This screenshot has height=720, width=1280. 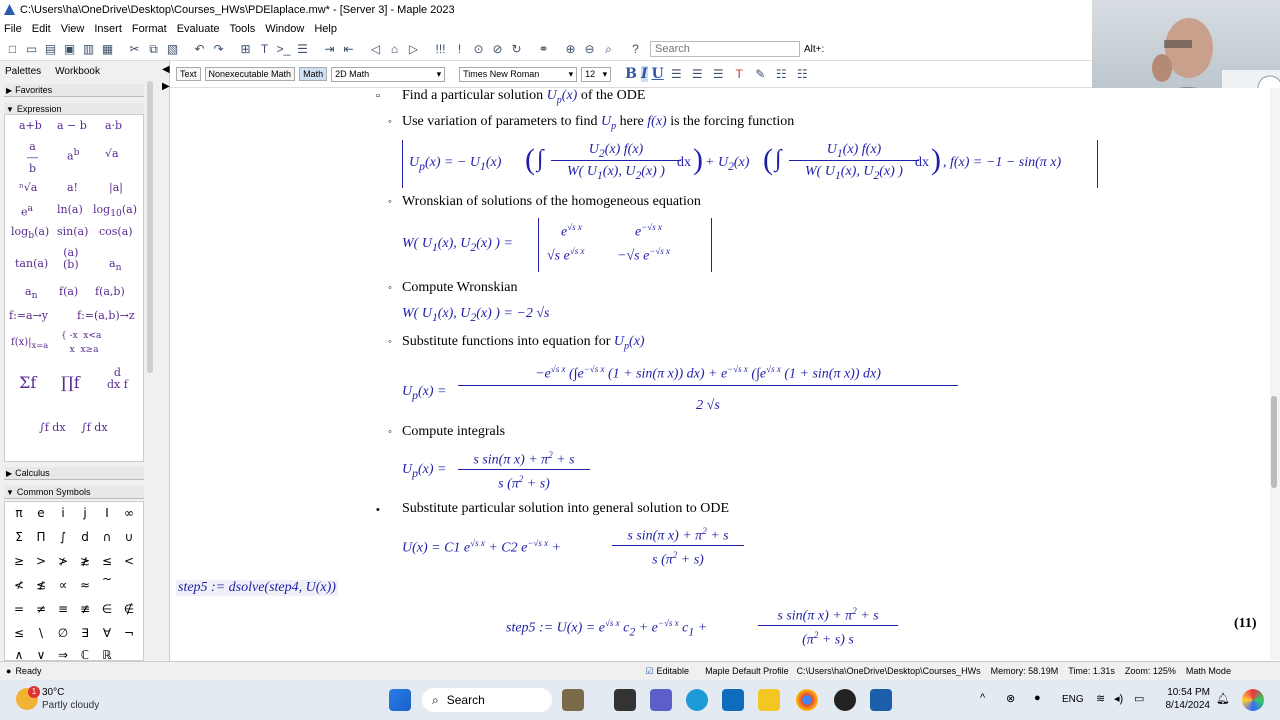 What do you see at coordinates (570, 49) in the screenshot?
I see `zoom-in-icon: ⊕` at bounding box center [570, 49].